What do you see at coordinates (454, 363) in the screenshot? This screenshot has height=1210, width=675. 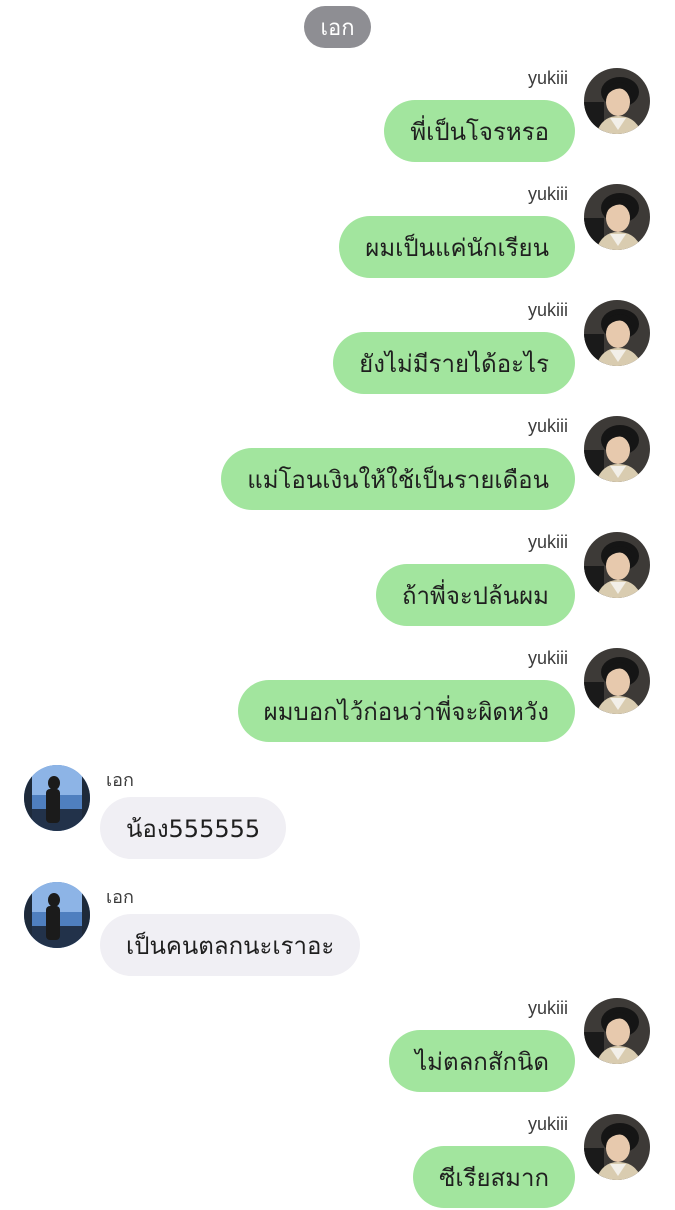 I see `message-bubble: ยังไม่มีรายได้อะไร` at bounding box center [454, 363].